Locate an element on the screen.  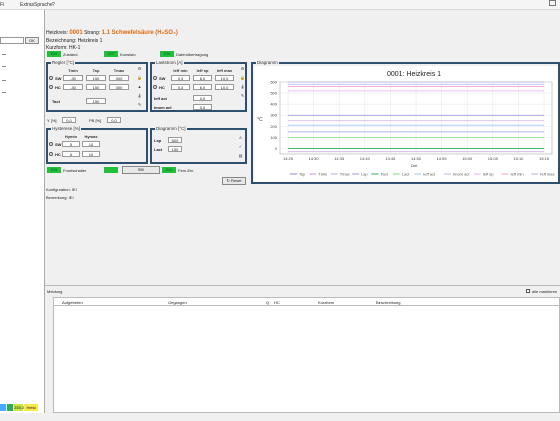
ieff-act-label: Ieff act is located at coordinates (160, 98).